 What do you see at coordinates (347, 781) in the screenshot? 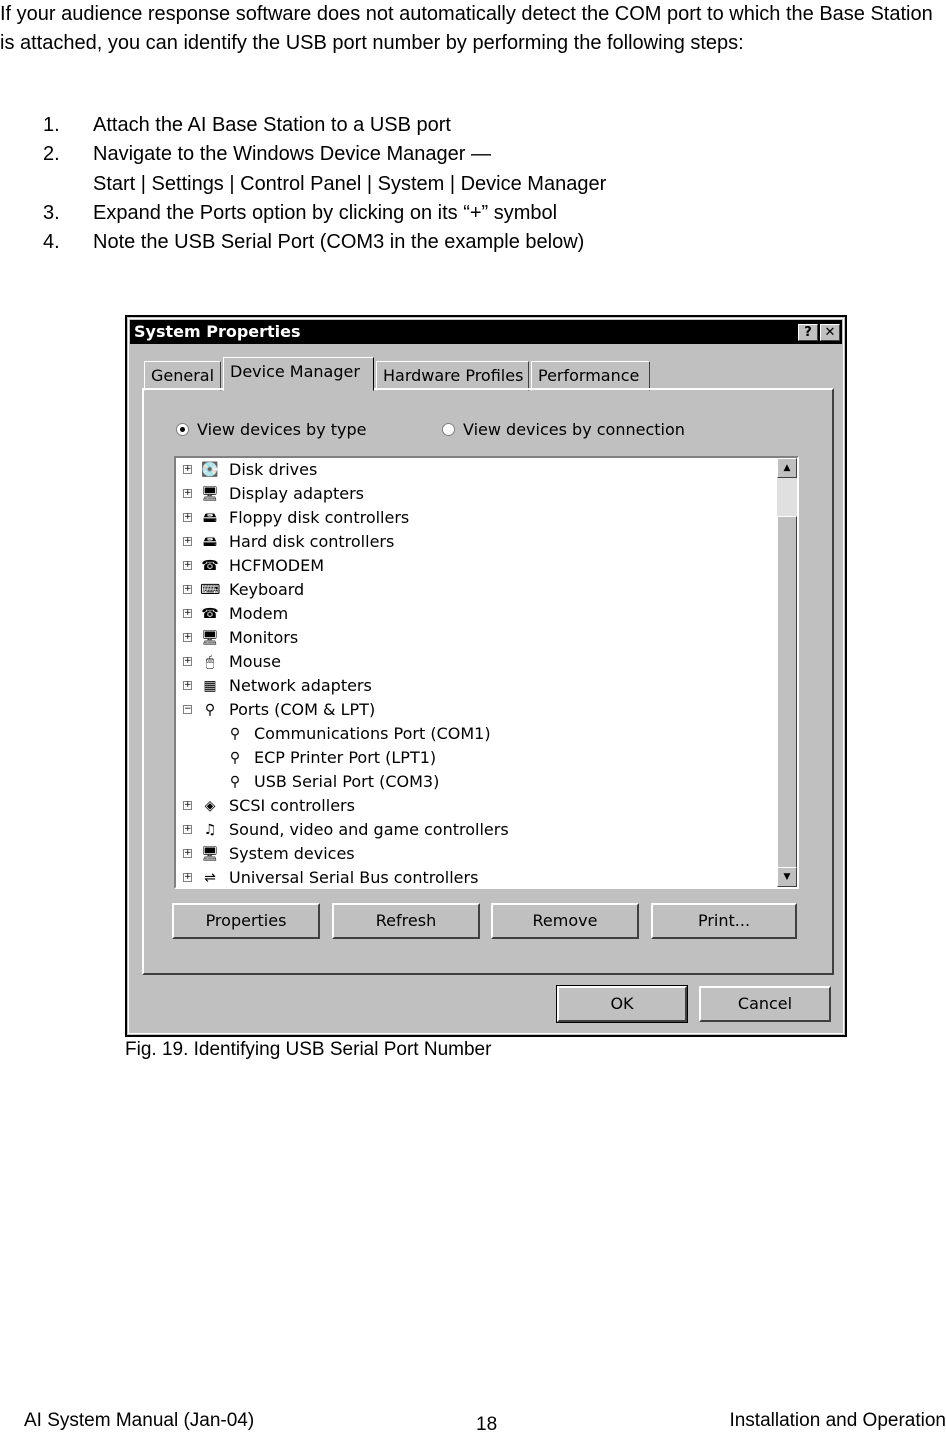
I see `tree-item-label: USB Serial Port (COM3)` at bounding box center [347, 781].